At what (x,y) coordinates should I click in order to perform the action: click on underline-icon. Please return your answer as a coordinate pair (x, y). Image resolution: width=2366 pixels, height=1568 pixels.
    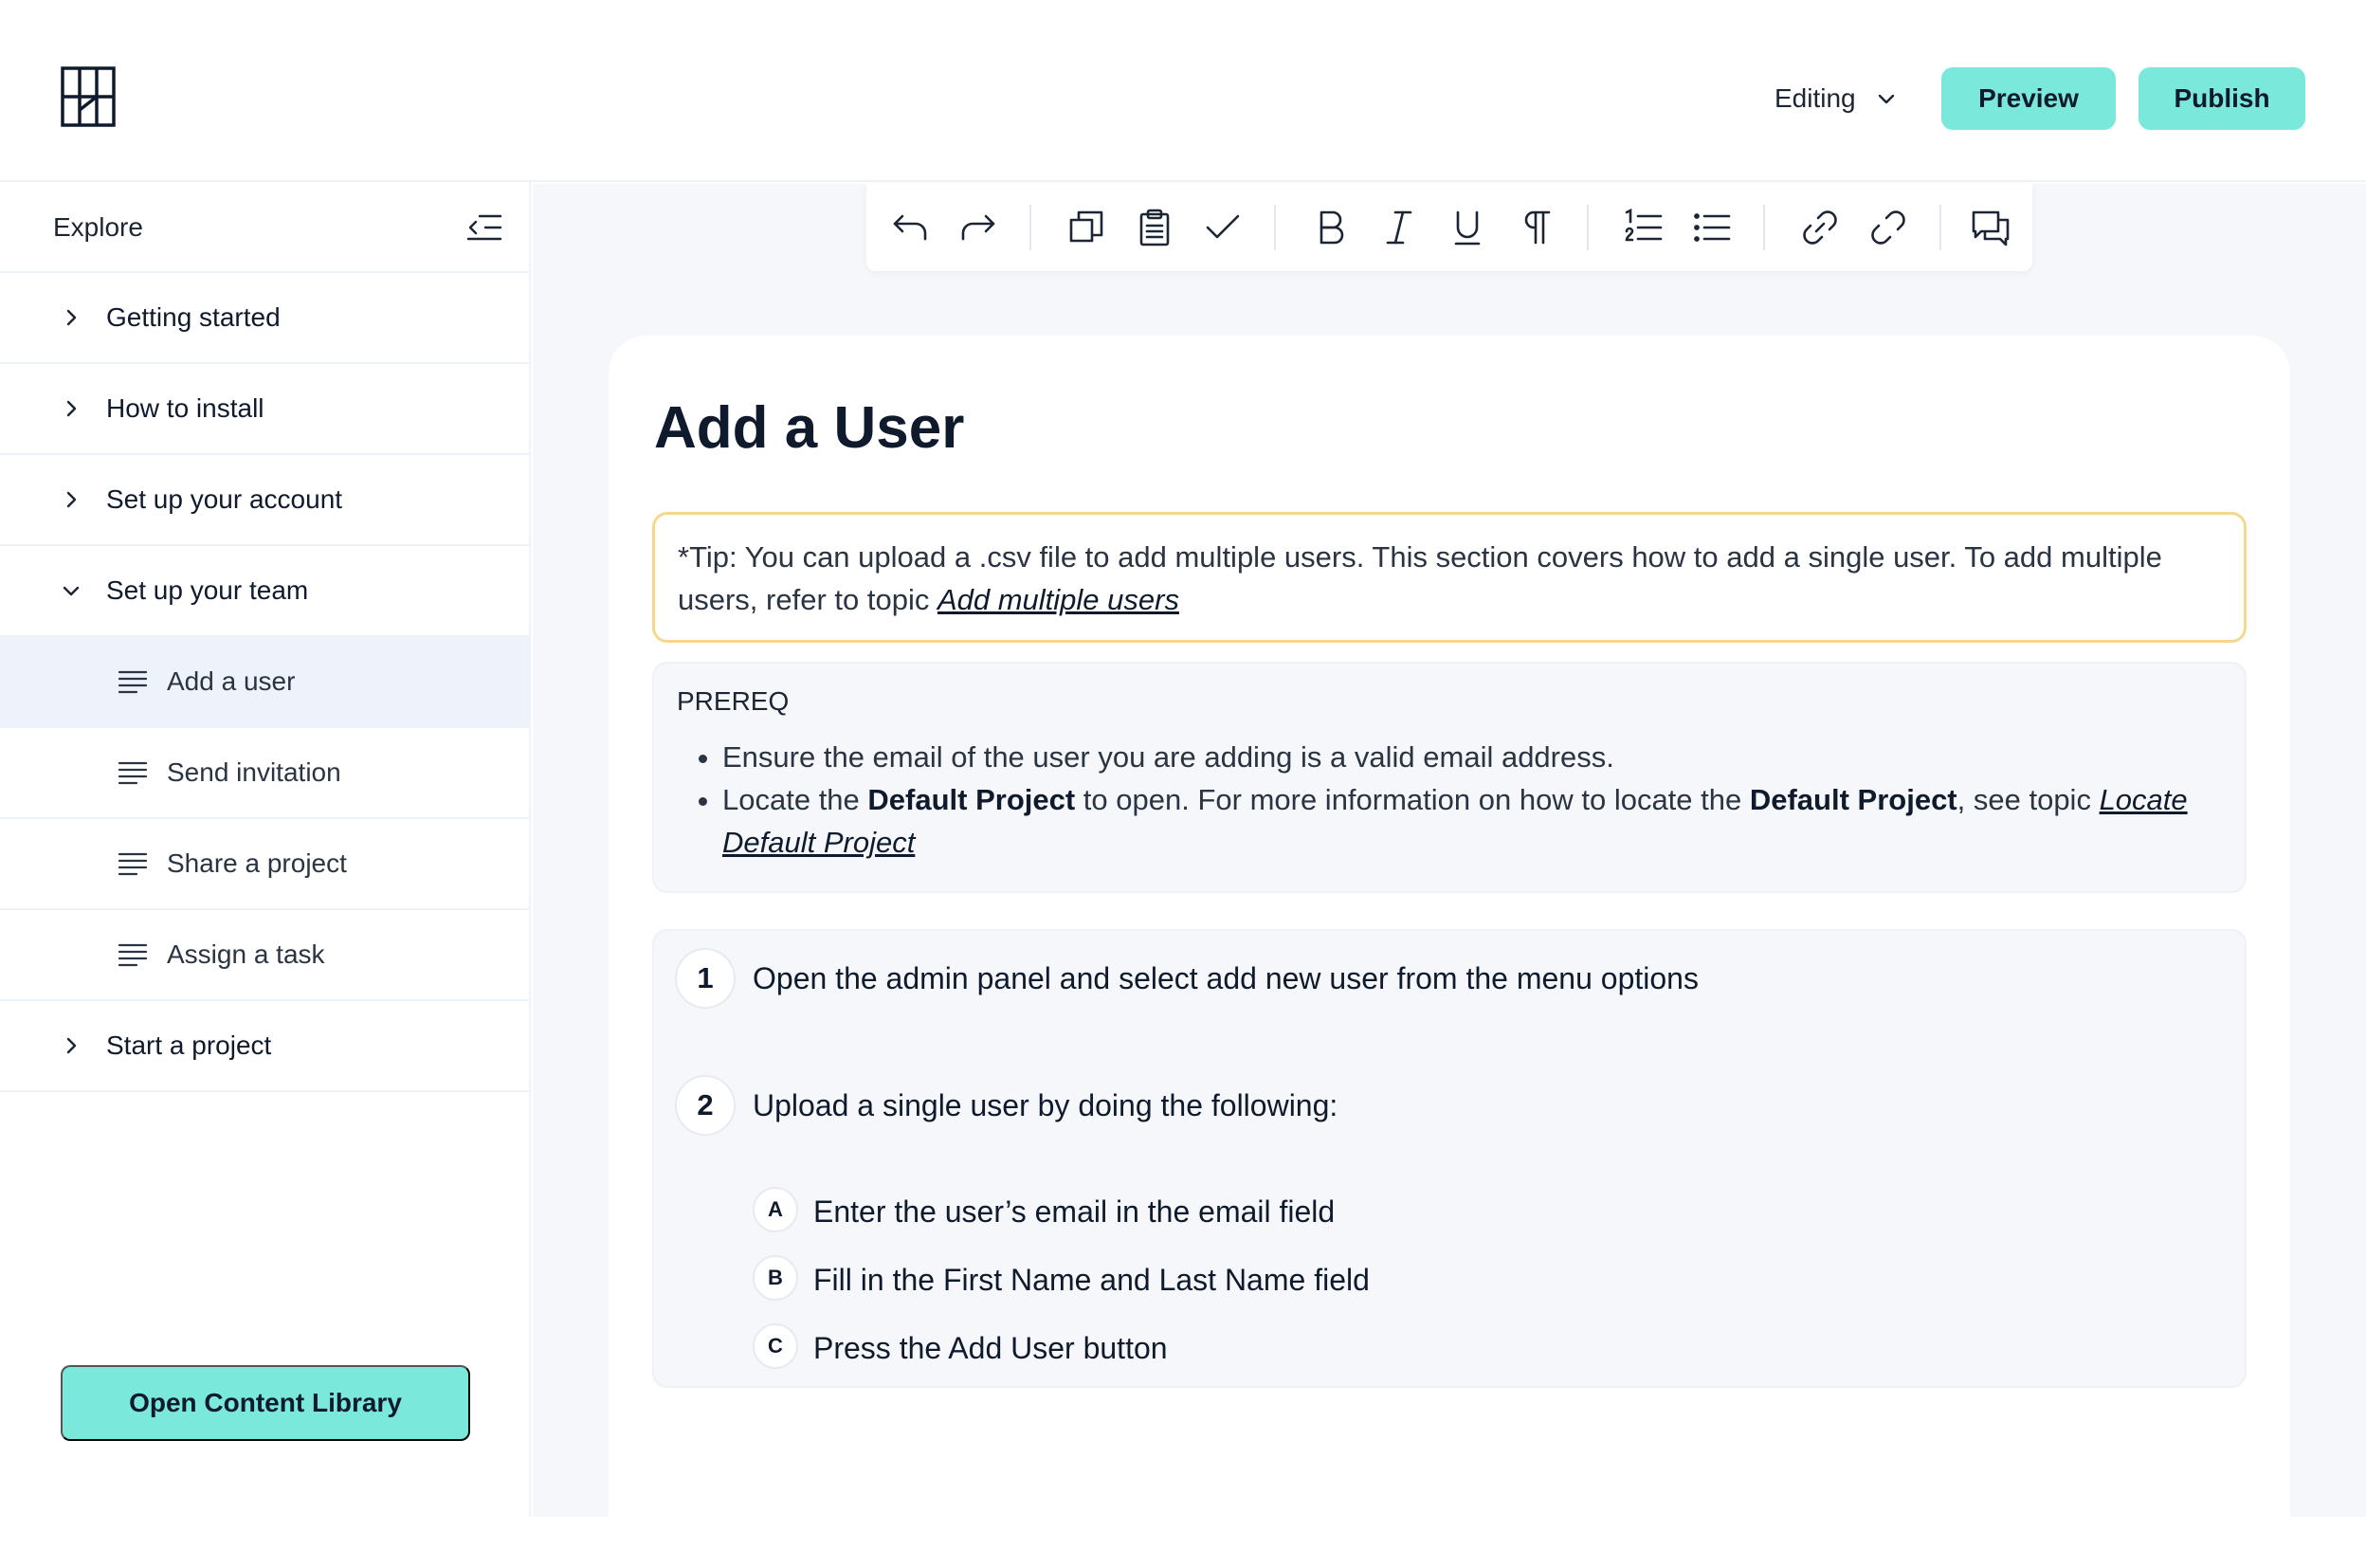
    Looking at the image, I should click on (1467, 227).